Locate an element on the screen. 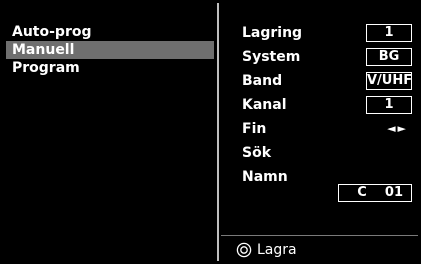  namn-value: C 01 is located at coordinates (375, 193).